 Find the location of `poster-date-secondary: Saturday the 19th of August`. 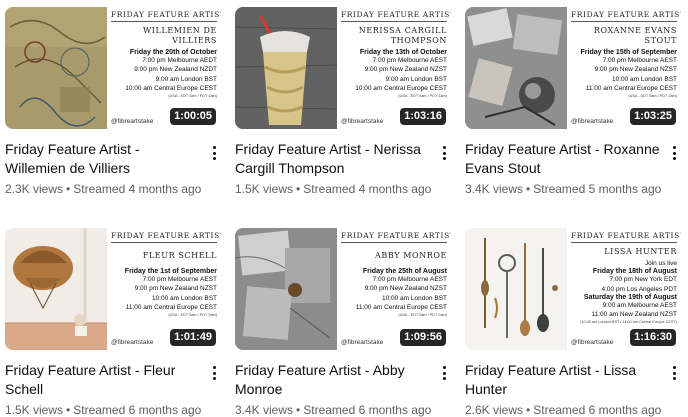

poster-date-secondary: Saturday the 19th of August is located at coordinates (630, 297).